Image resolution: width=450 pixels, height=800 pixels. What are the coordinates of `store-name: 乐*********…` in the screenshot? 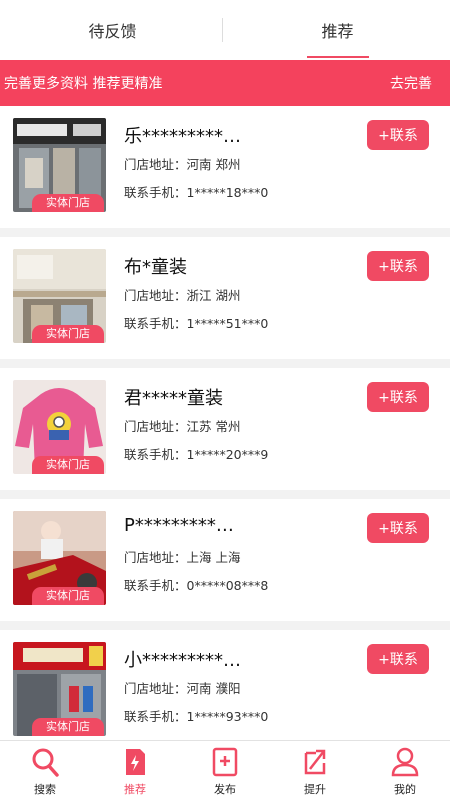 It's located at (182, 136).